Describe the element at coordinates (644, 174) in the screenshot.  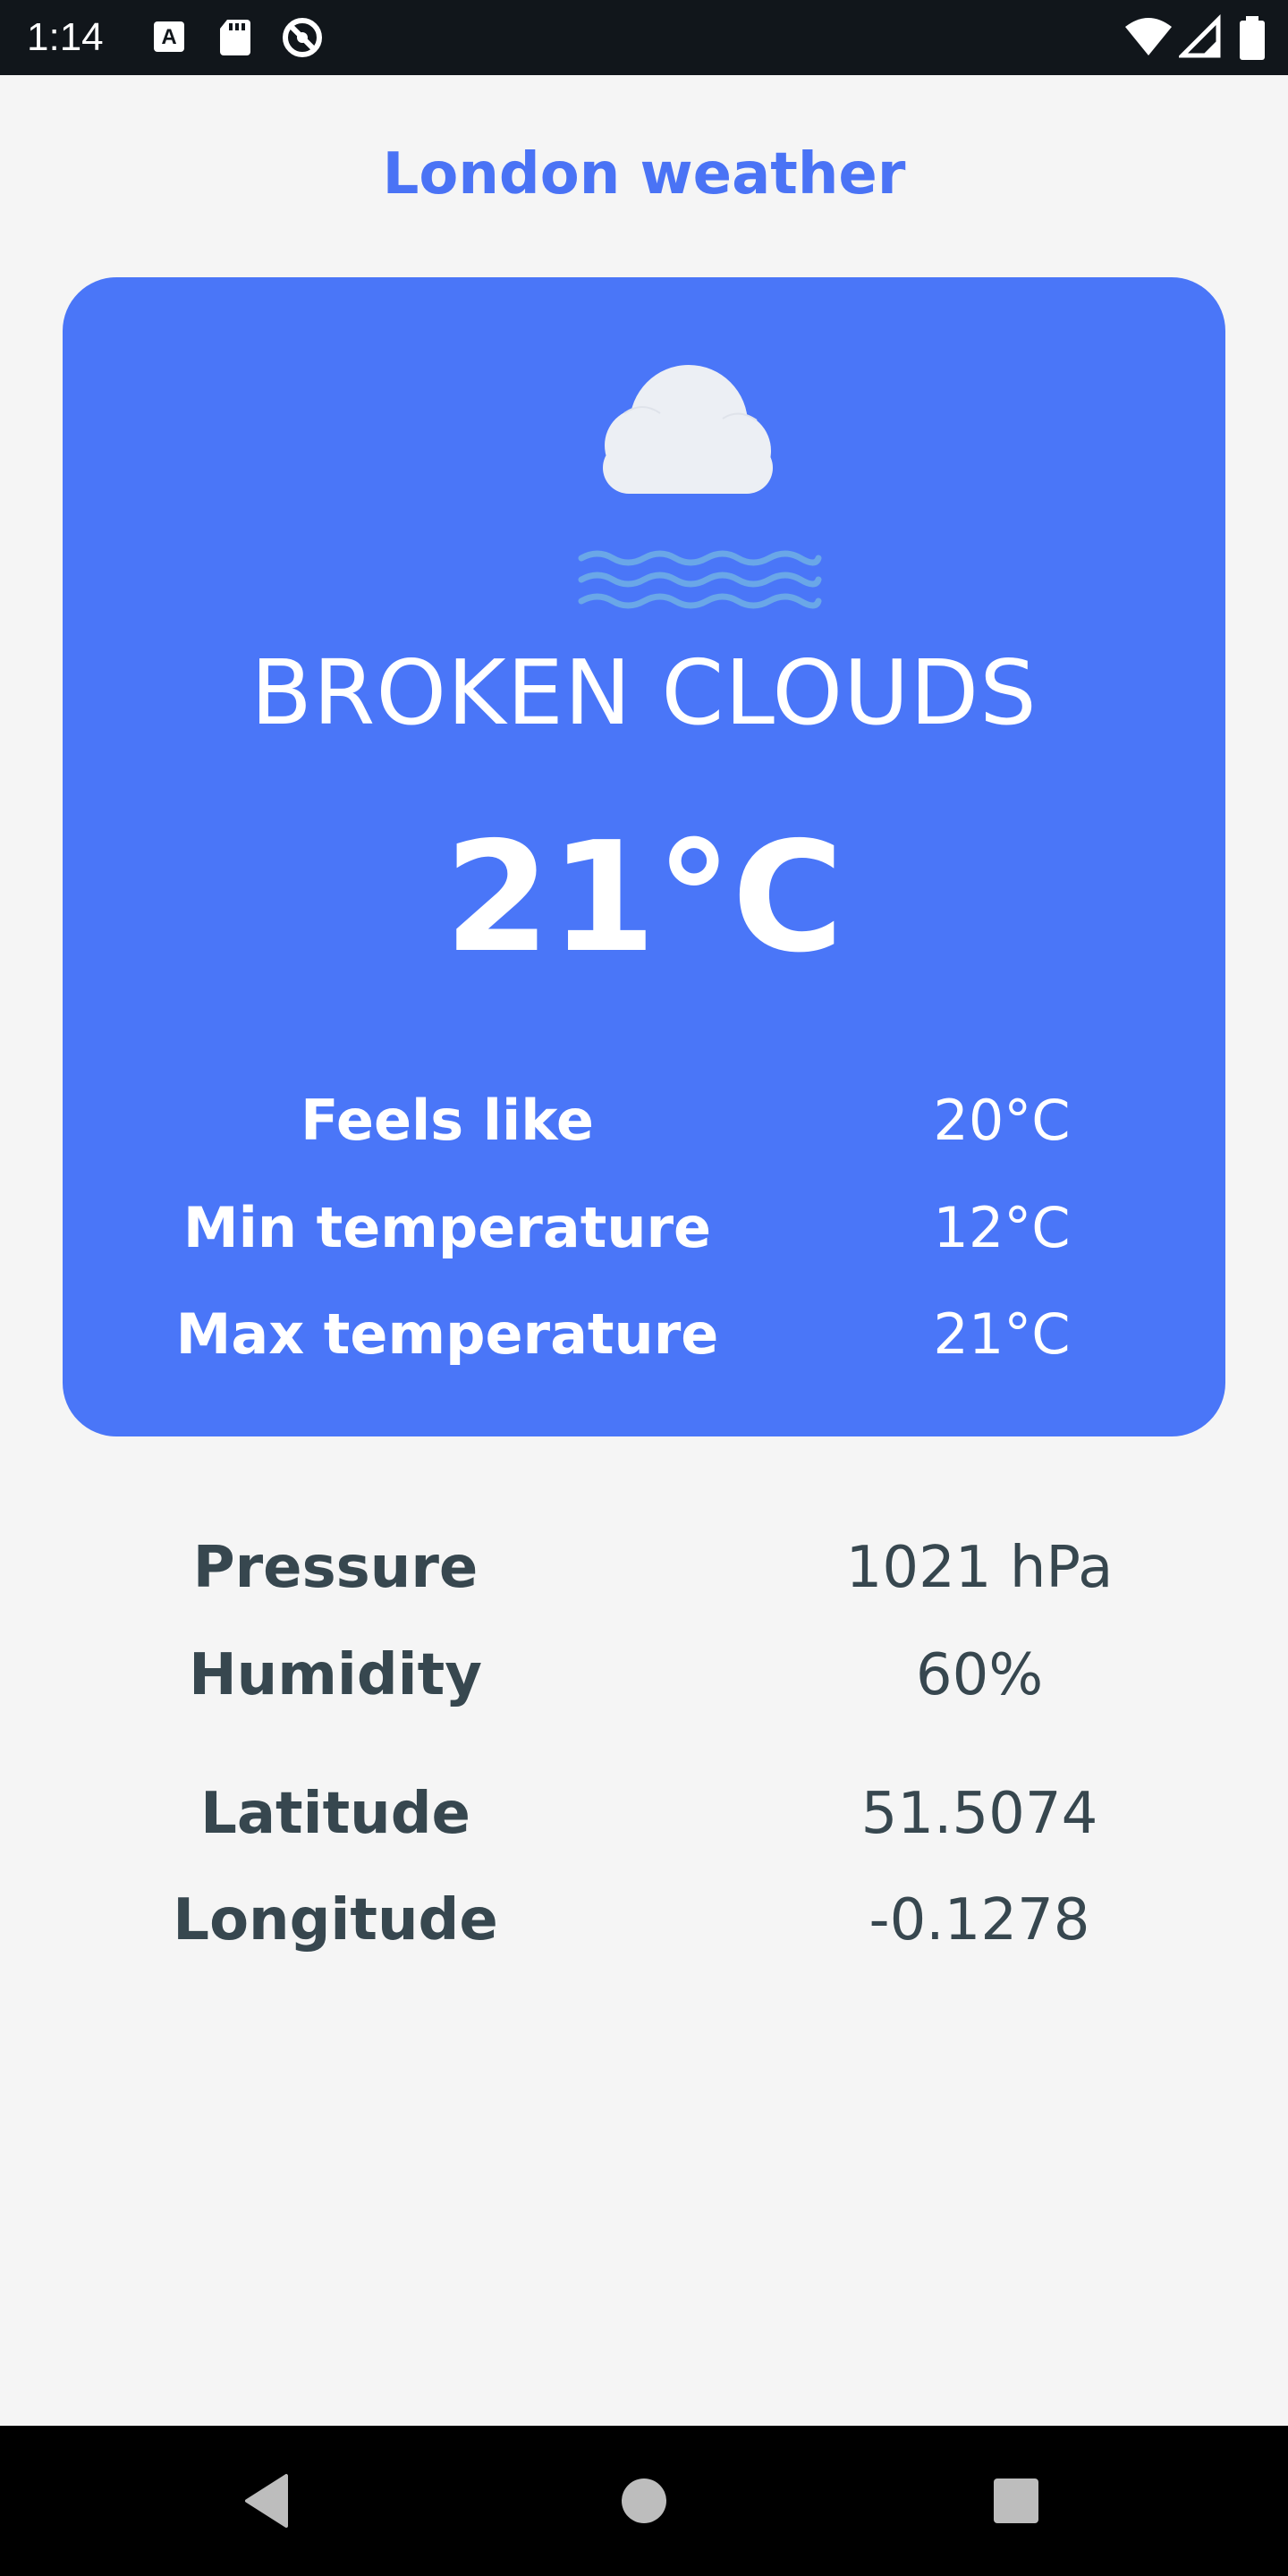
I see `page-title: London weather` at that location.